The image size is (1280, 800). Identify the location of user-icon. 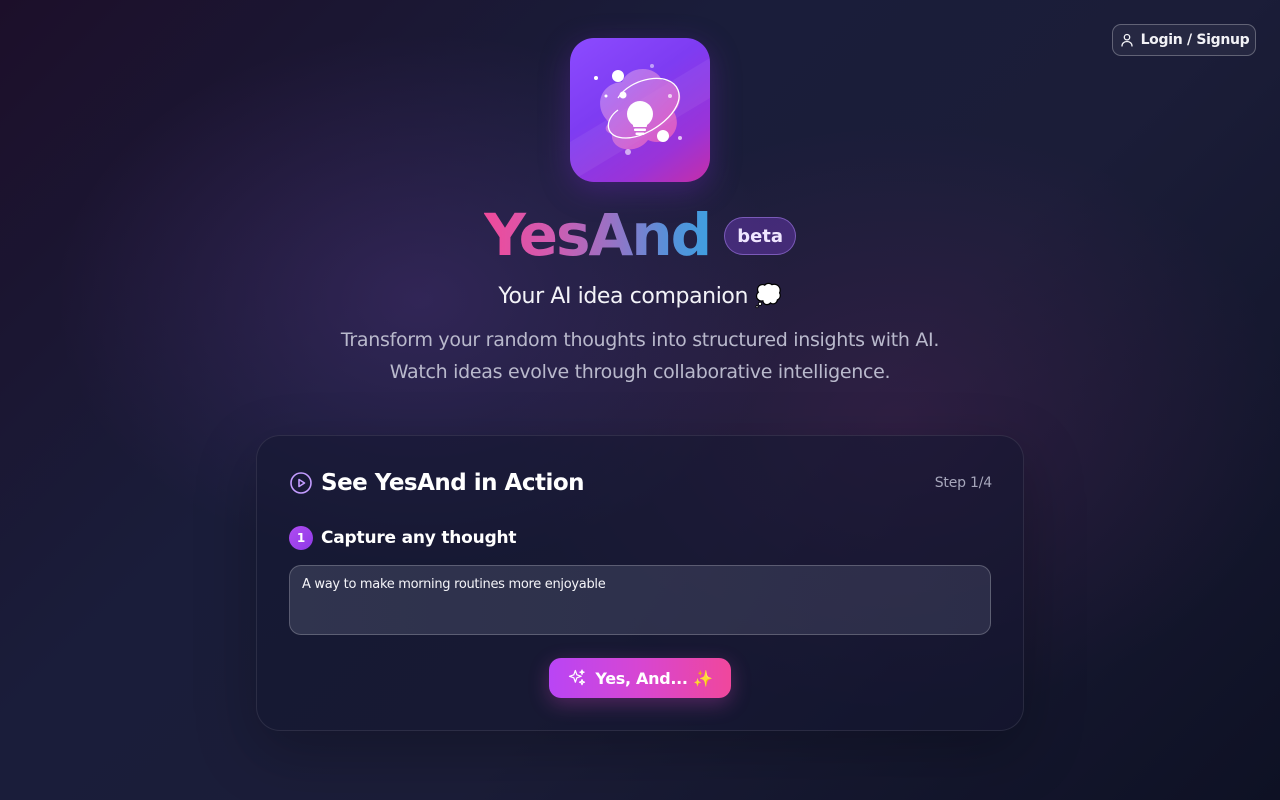
(1126, 40).